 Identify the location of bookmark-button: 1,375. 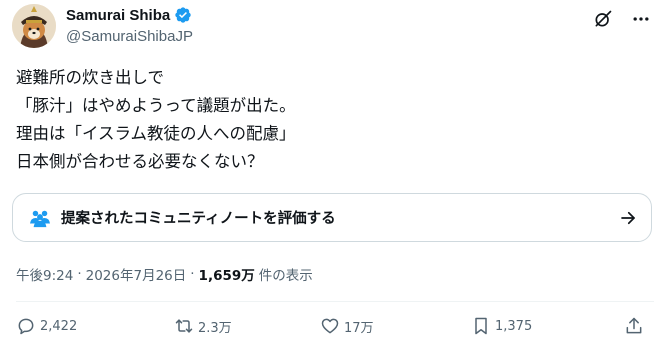
(501, 326).